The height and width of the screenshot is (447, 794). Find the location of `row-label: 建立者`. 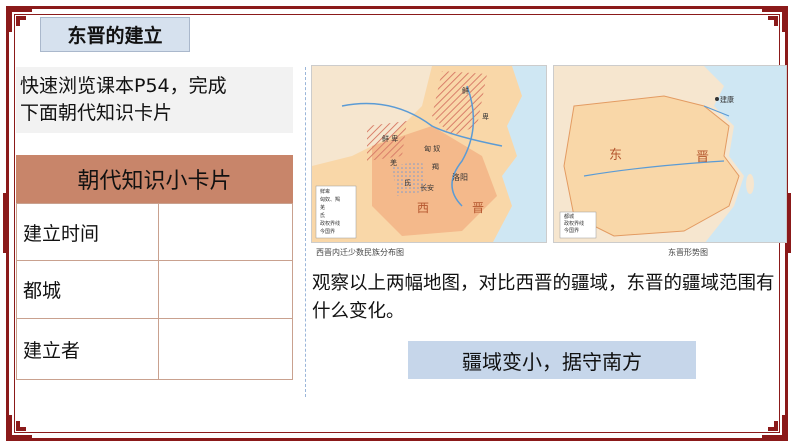

row-label: 建立者 is located at coordinates (87, 349).